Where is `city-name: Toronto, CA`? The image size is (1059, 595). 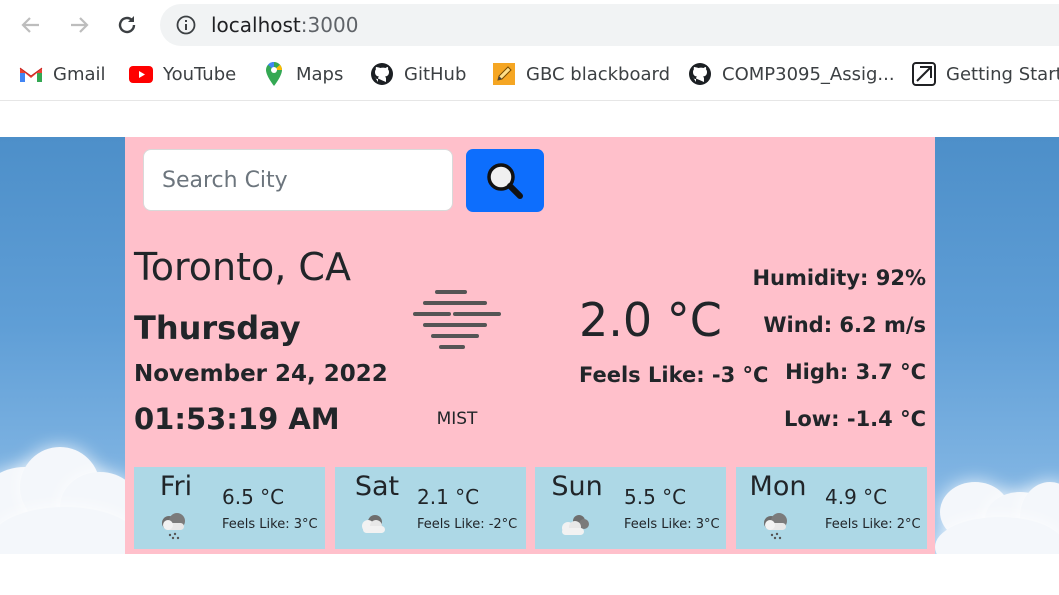
city-name: Toronto, CA is located at coordinates (242, 267).